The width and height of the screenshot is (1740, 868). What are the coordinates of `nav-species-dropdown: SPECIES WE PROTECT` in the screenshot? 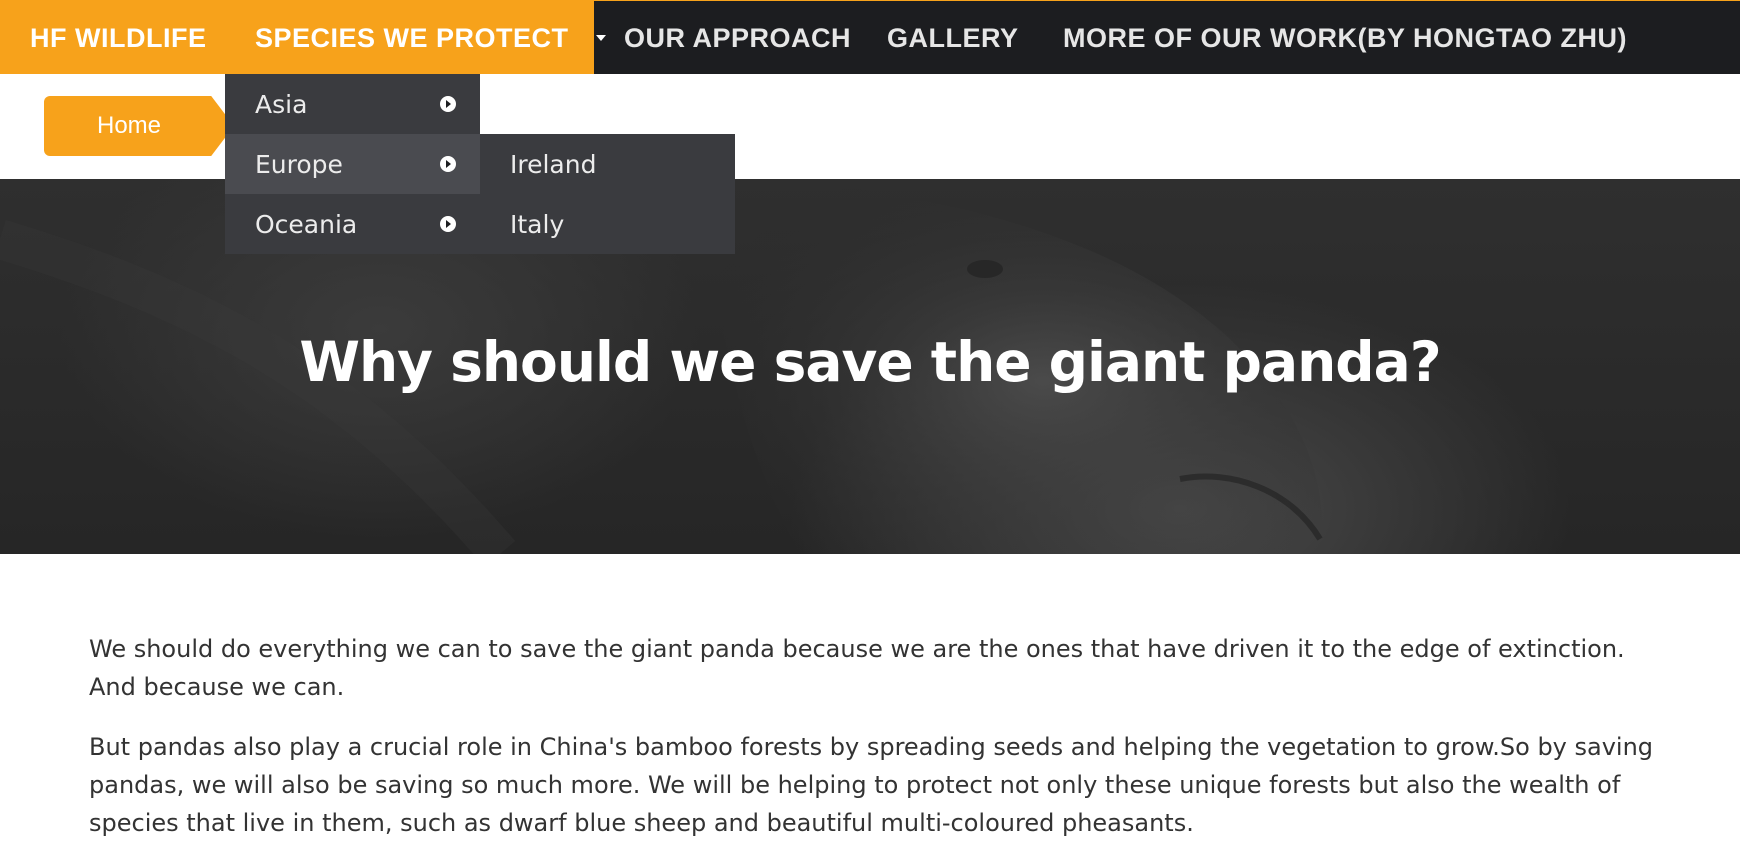 It's located at (415, 38).